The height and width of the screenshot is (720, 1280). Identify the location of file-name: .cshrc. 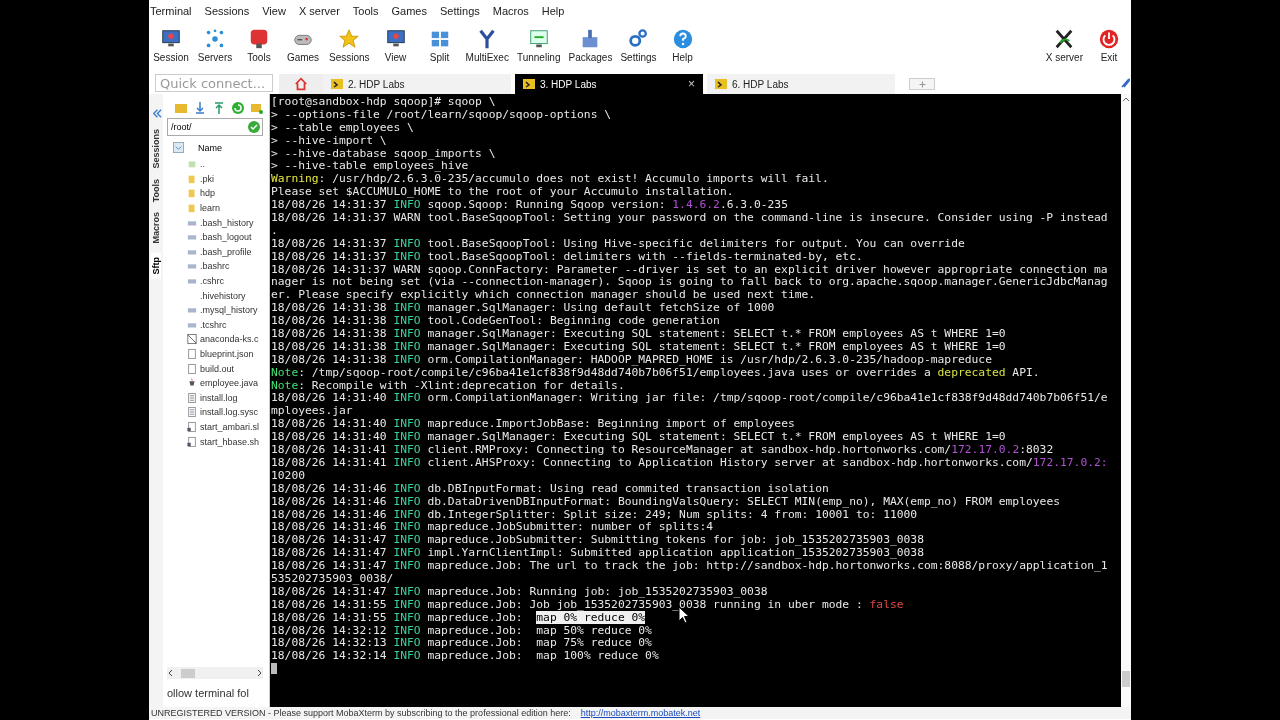
(212, 281).